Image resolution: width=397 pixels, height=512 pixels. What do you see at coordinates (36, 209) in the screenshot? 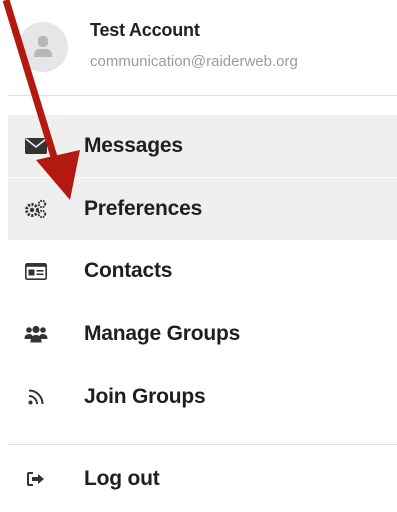
I see `cogs-icon` at bounding box center [36, 209].